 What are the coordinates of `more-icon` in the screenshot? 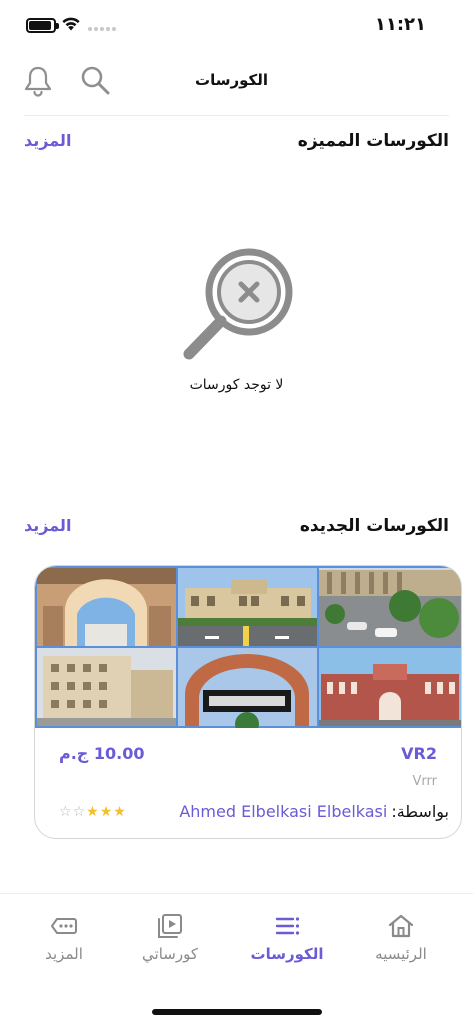 It's located at (64, 926).